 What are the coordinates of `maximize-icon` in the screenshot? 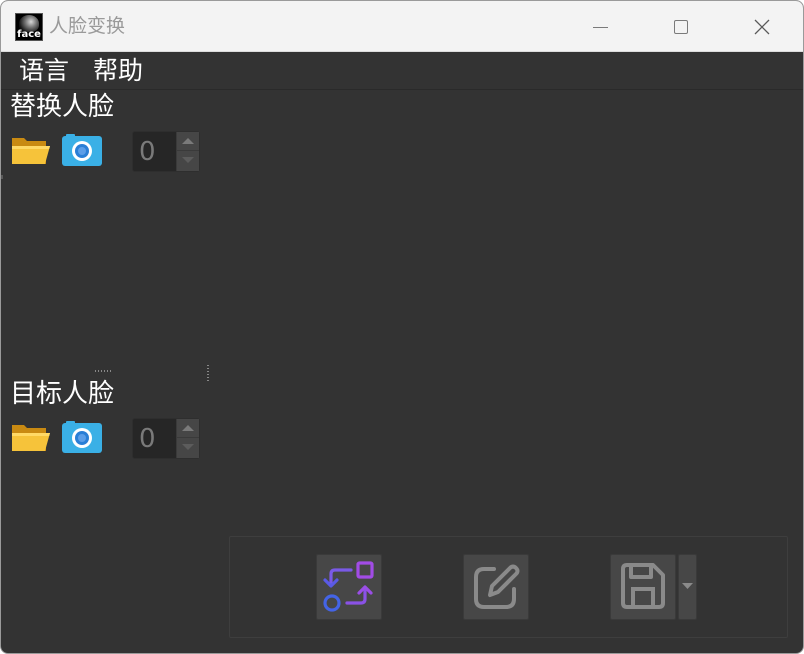 It's located at (681, 27).